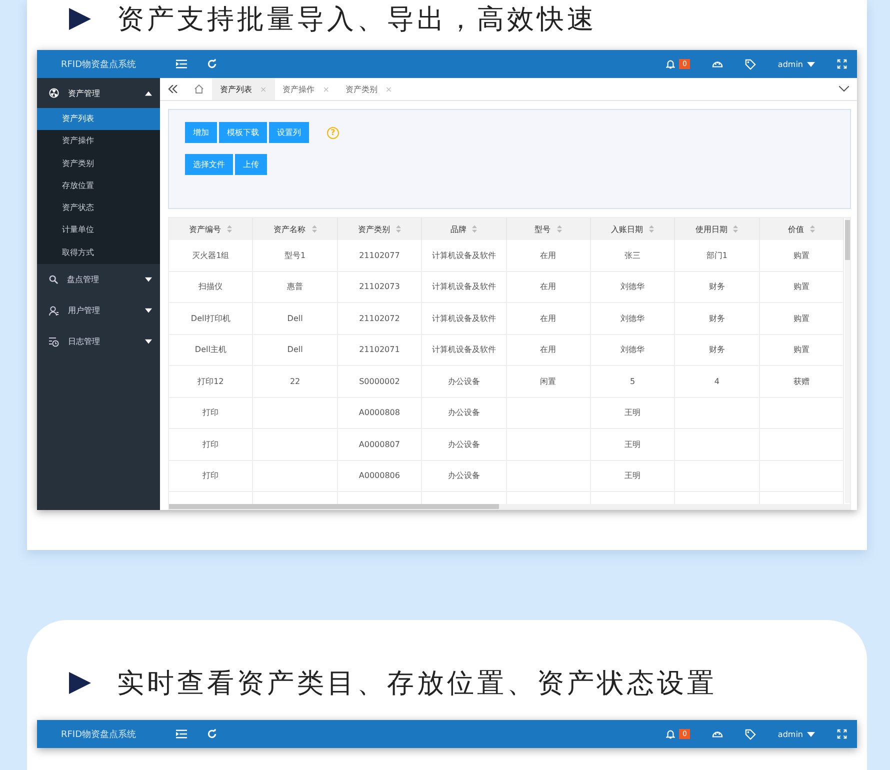 Image resolution: width=890 pixels, height=770 pixels. Describe the element at coordinates (236, 89) in the screenshot. I see `tab-label: 资产列表` at that location.